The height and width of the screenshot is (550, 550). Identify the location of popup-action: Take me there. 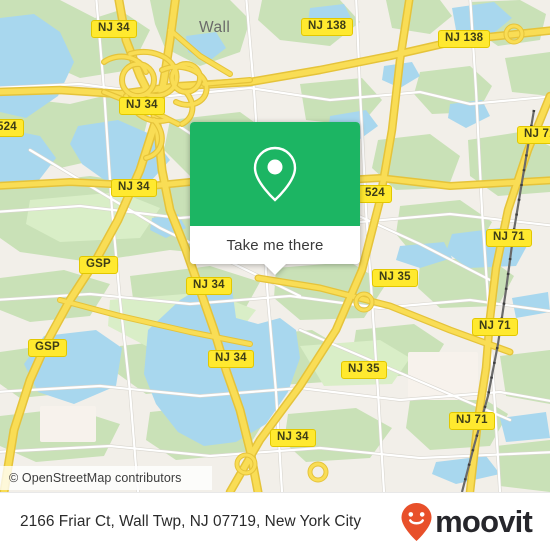
(275, 245).